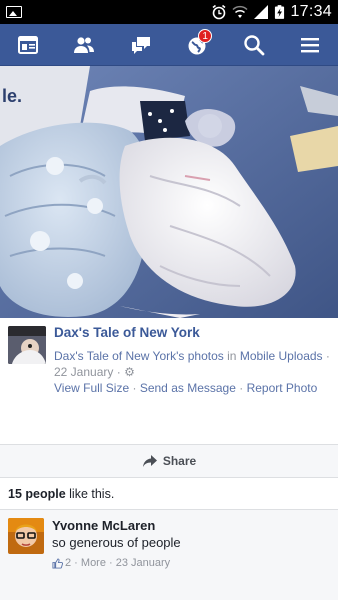 This screenshot has height=600, width=338. Describe the element at coordinates (139, 356) in the screenshot. I see `album-owner-link: Dax's Tale of New York's photos` at that location.